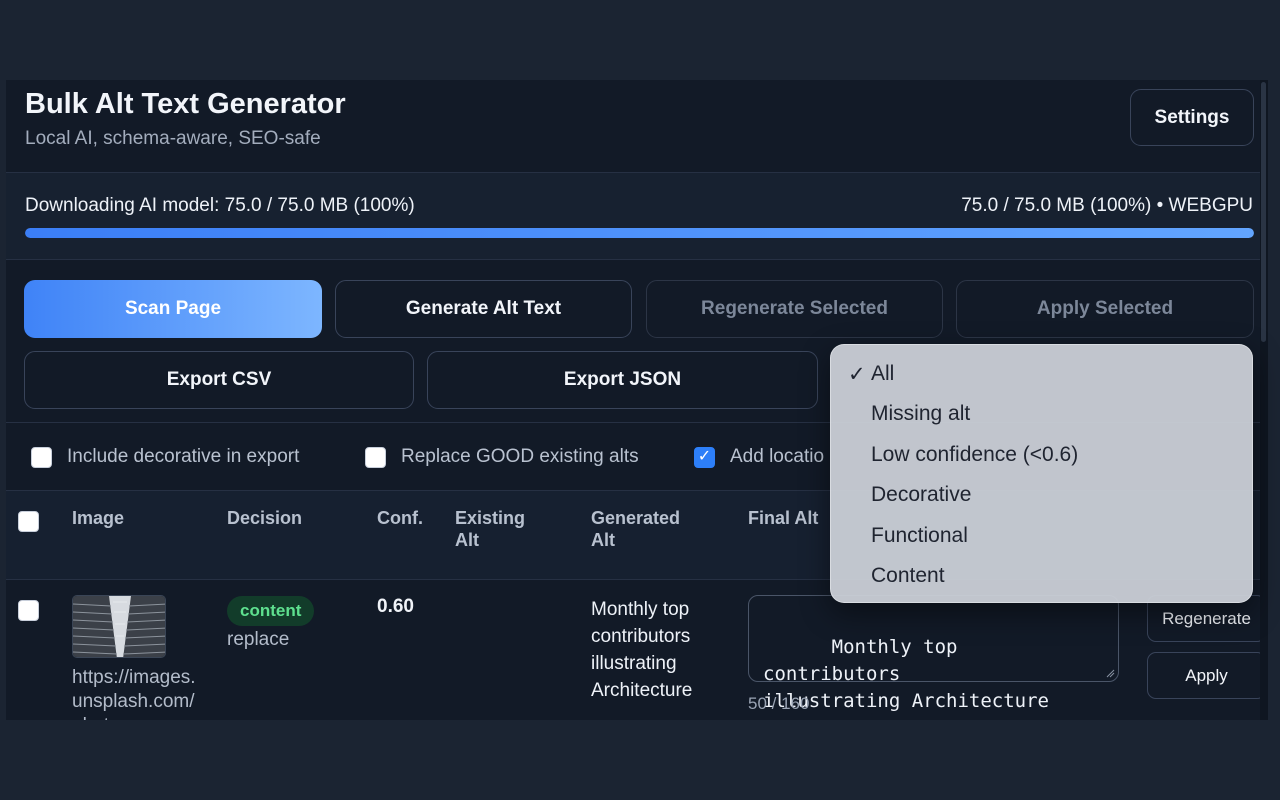 The height and width of the screenshot is (800, 1280). What do you see at coordinates (921, 413) in the screenshot?
I see `filter-option-label: Missing alt` at bounding box center [921, 413].